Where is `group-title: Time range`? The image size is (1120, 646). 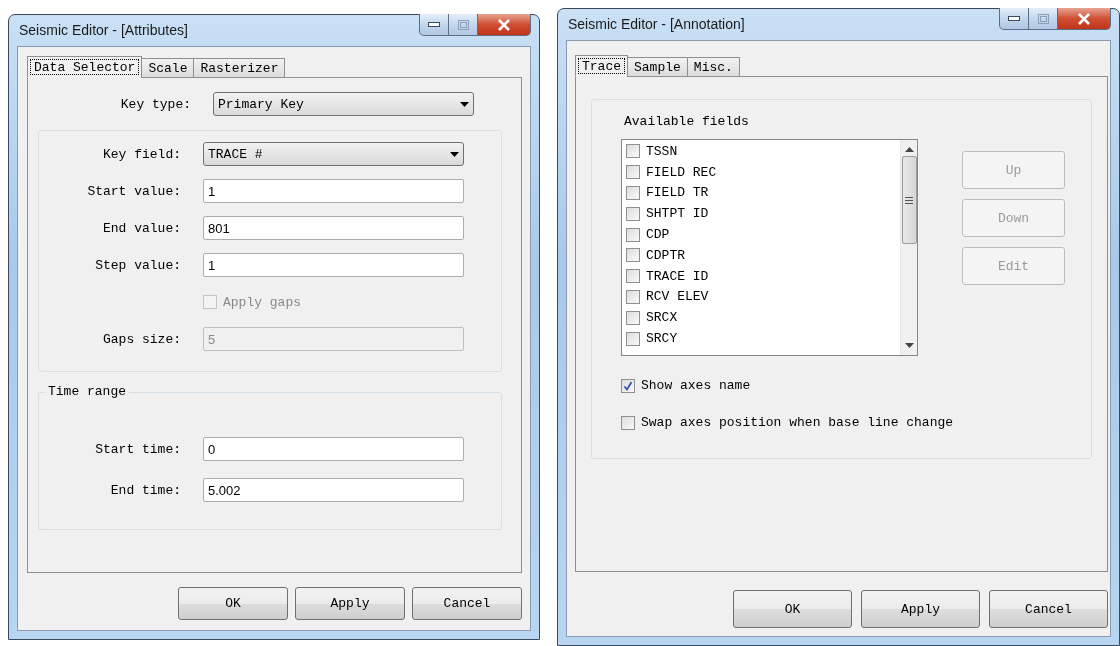 group-title: Time range is located at coordinates (87, 391).